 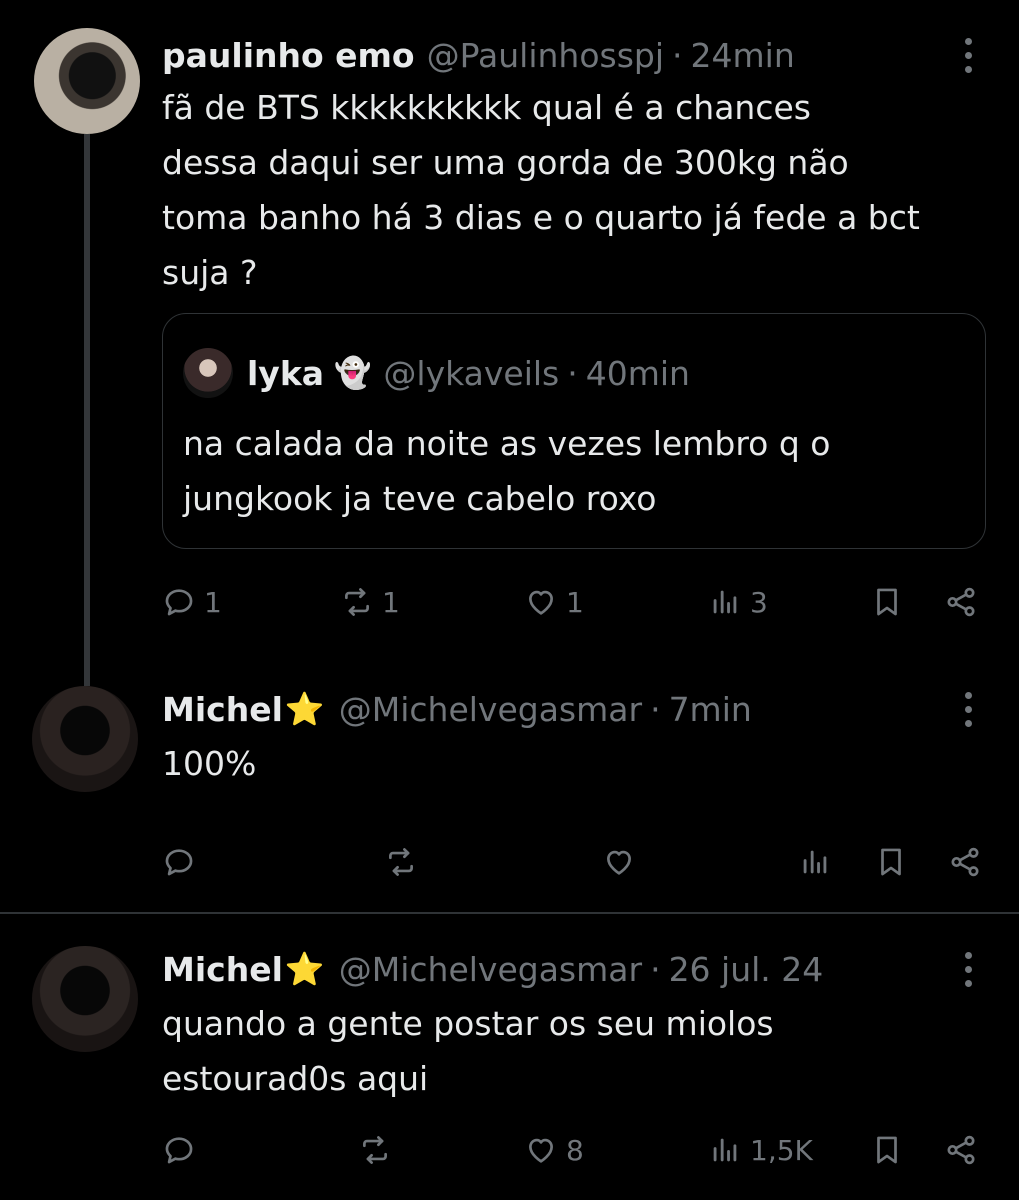 I want to click on action-bar: 8 1,5K, so click(x=577, y=1150).